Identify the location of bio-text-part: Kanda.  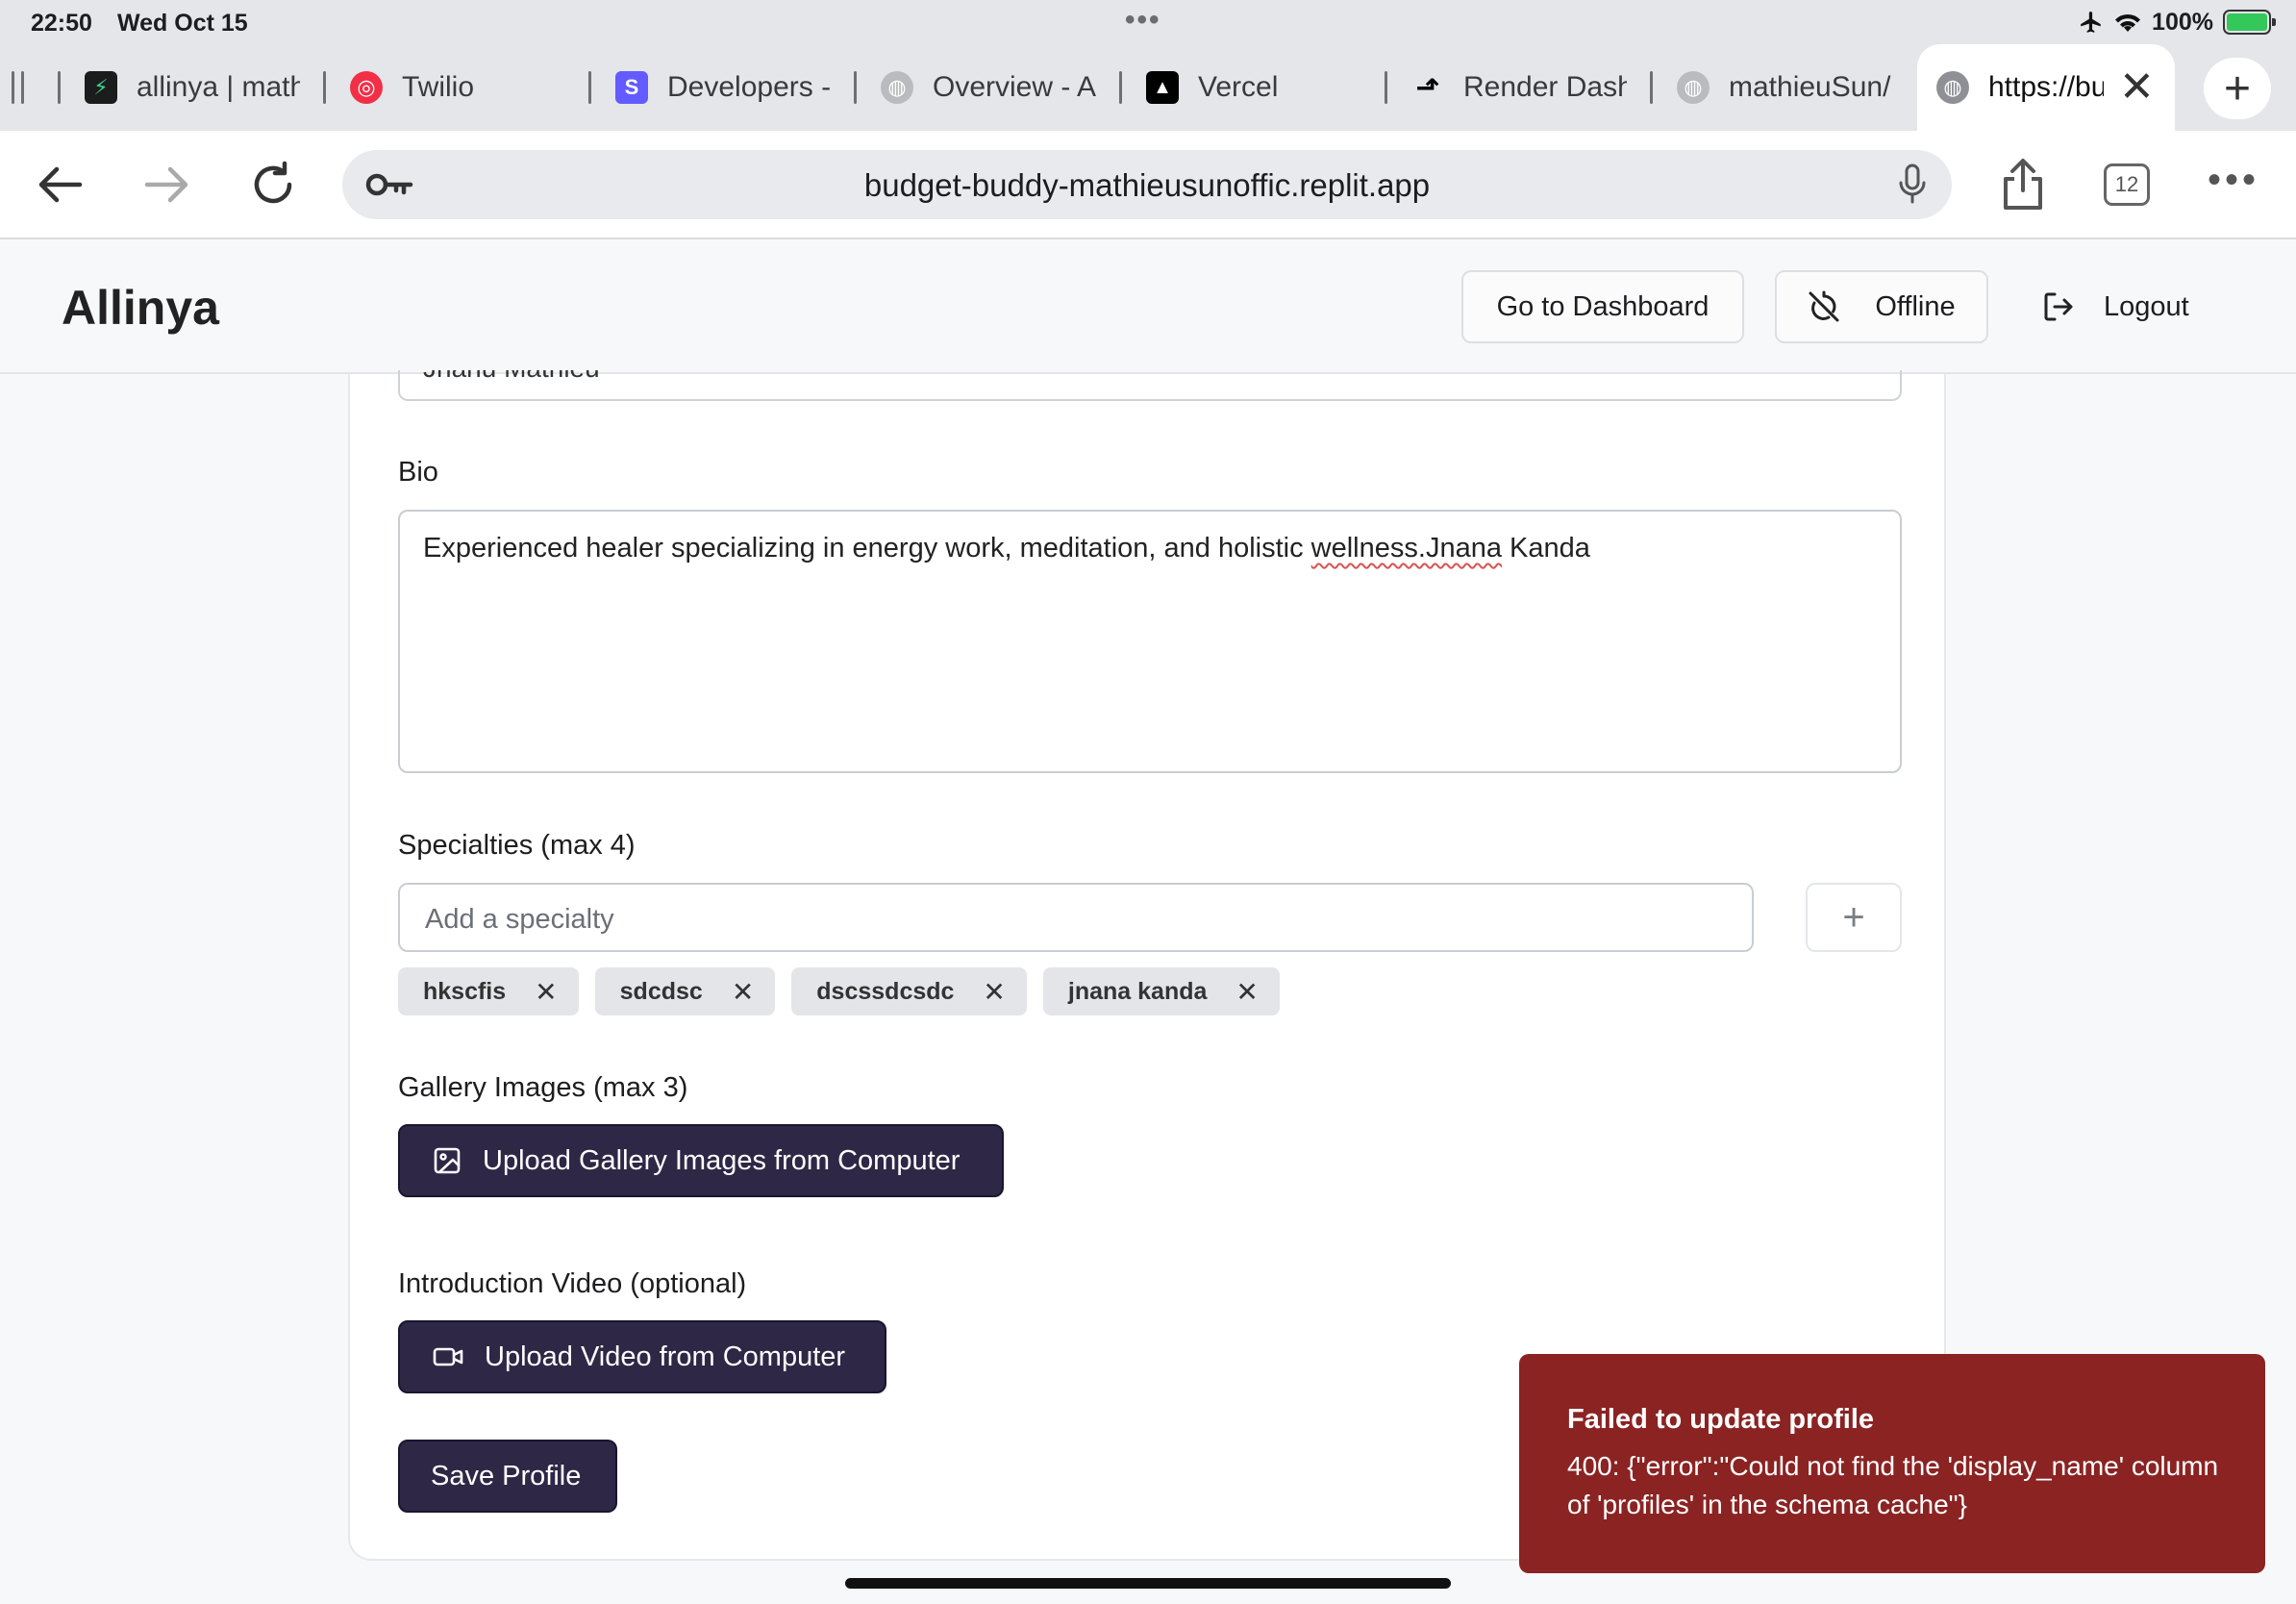
(1545, 548).